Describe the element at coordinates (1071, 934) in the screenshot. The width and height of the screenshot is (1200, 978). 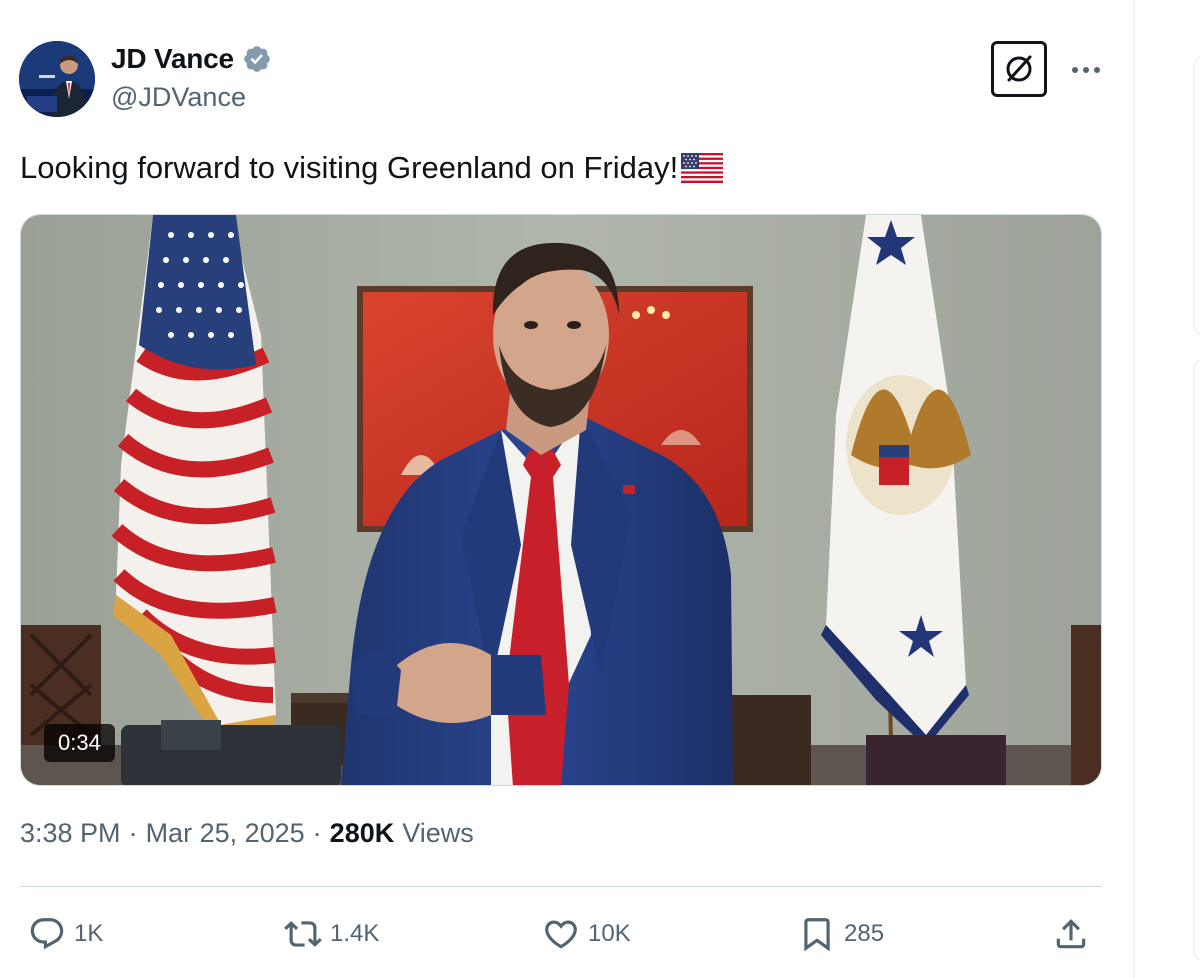
I see `share-icon` at that location.